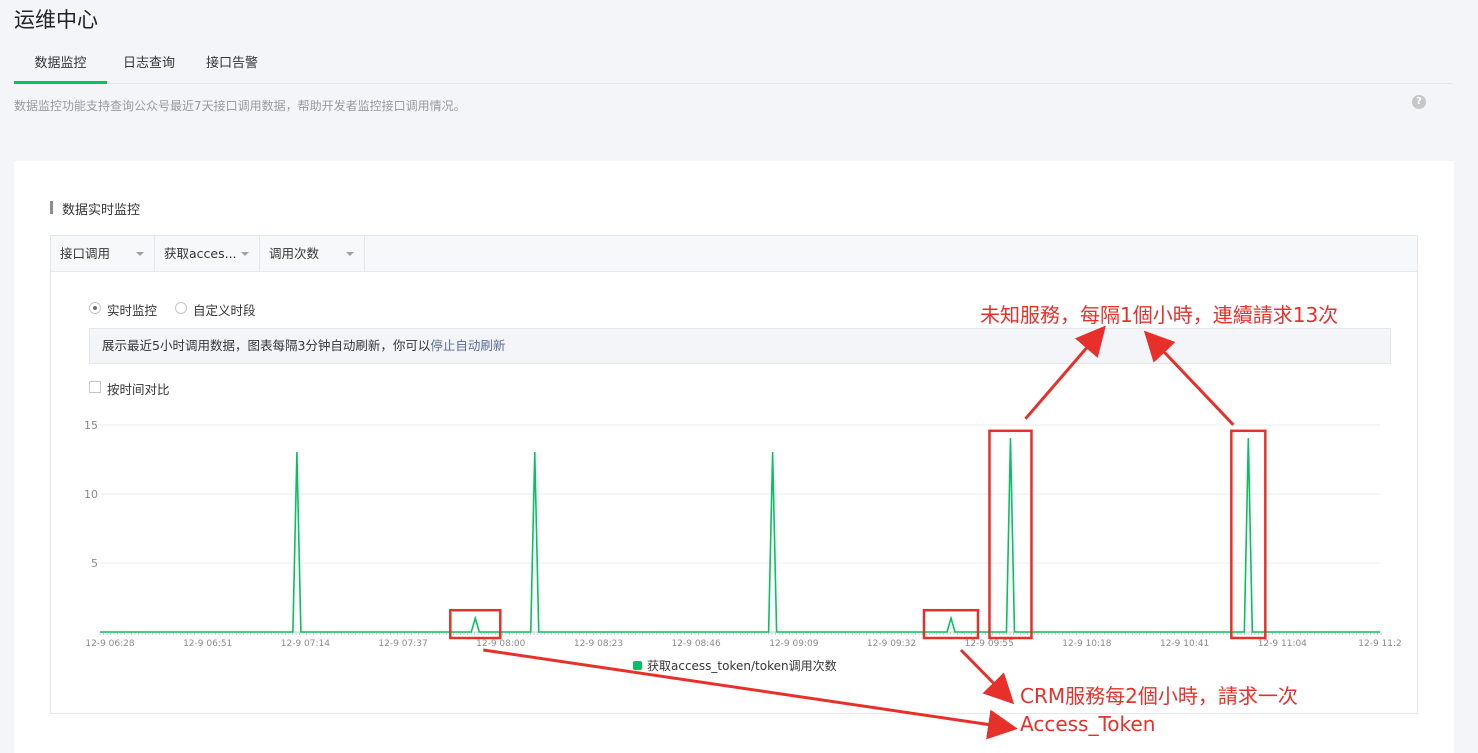 The height and width of the screenshot is (753, 1478). Describe the element at coordinates (891, 644) in the screenshot. I see `x-tick-label: 12-9 09:32` at that location.